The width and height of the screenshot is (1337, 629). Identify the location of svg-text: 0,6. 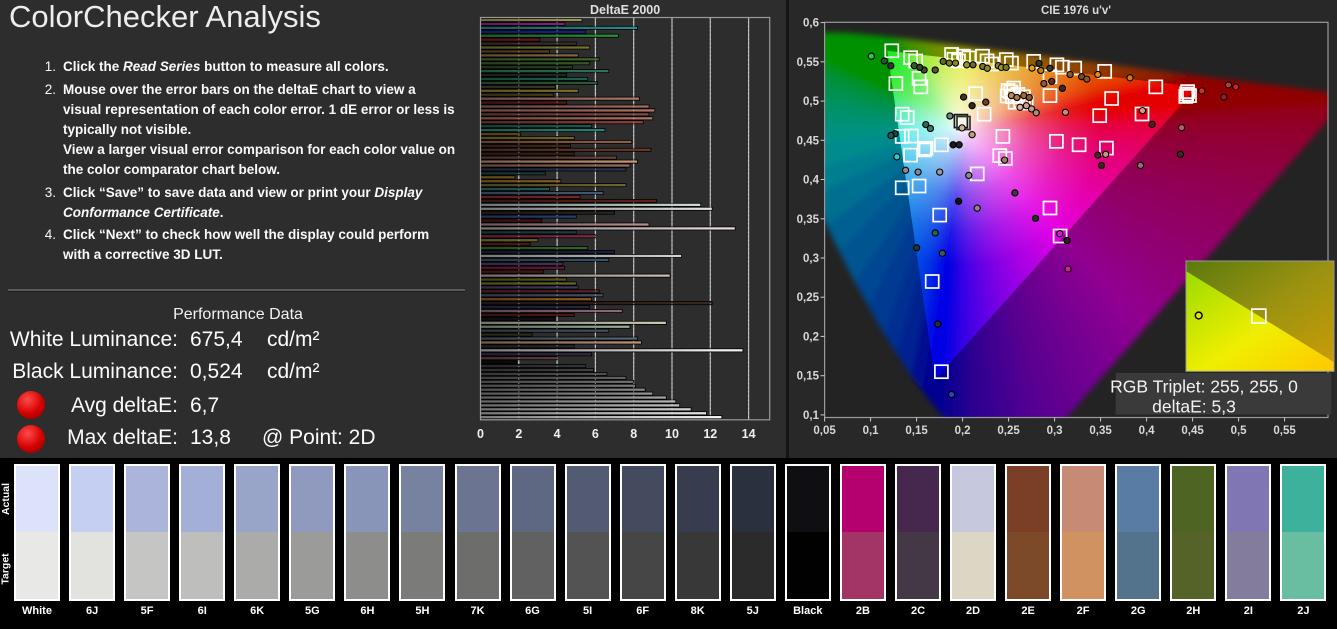
(811, 24).